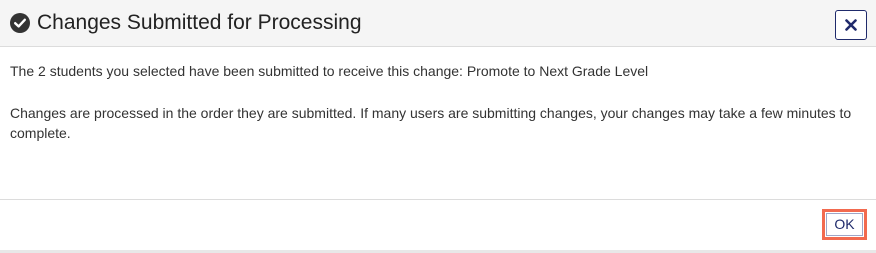 The image size is (876, 253). I want to click on close-icon, so click(851, 25).